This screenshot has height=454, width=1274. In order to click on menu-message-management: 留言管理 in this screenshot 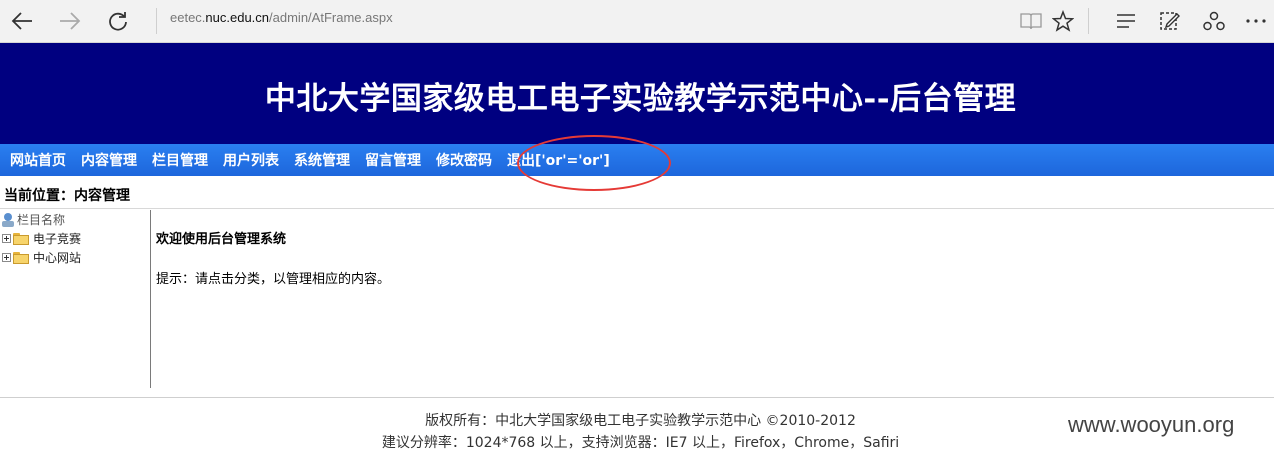, I will do `click(393, 160)`.